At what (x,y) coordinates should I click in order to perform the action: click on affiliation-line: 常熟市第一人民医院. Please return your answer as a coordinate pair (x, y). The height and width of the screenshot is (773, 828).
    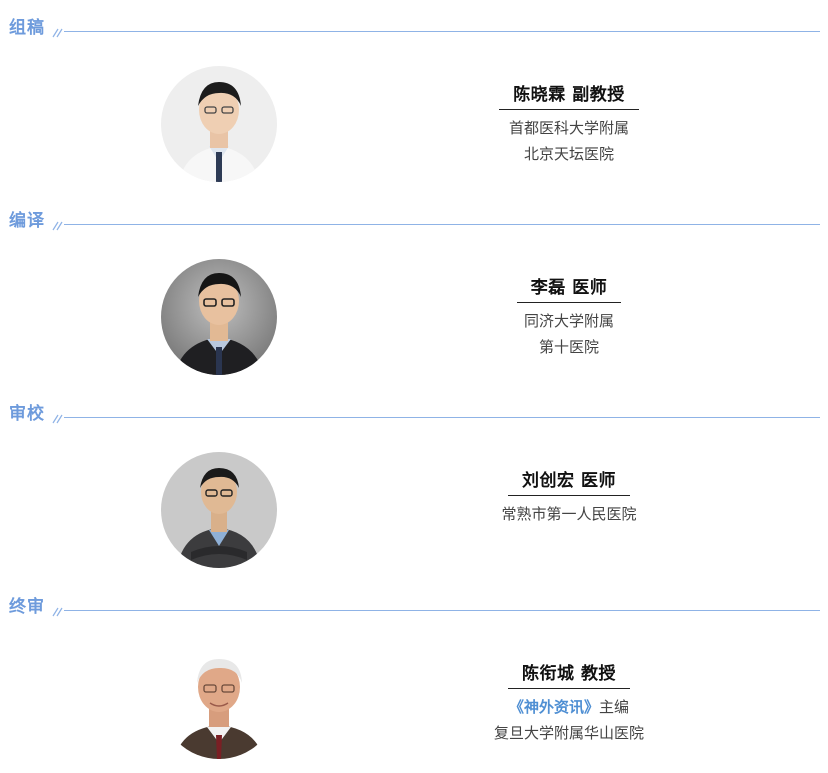
    Looking at the image, I should click on (569, 514).